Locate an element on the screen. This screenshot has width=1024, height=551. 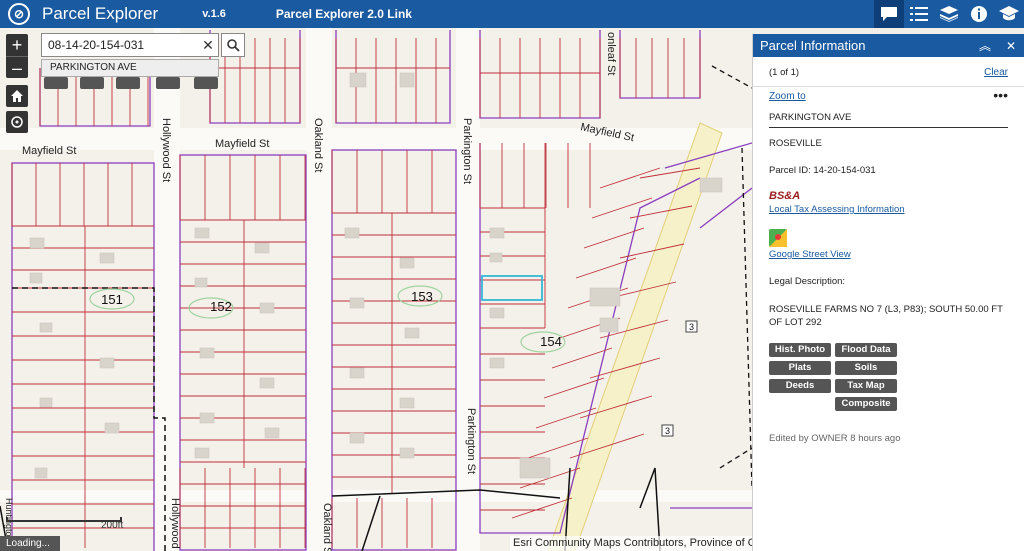
search-button is located at coordinates (233, 45).